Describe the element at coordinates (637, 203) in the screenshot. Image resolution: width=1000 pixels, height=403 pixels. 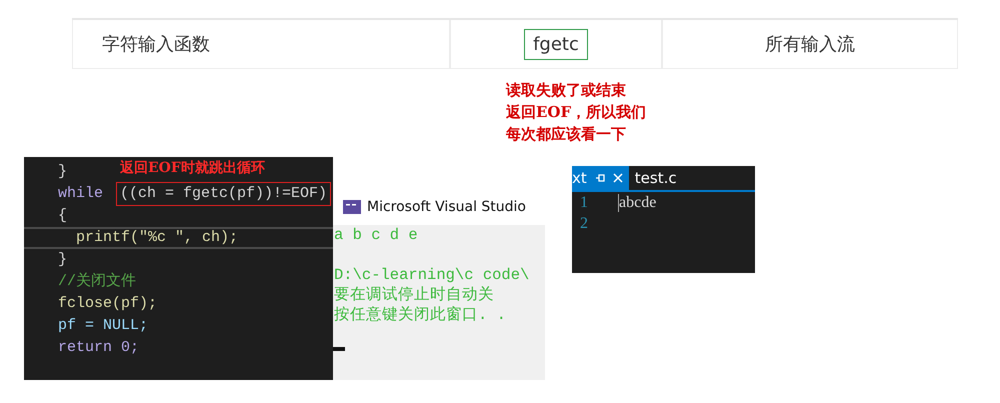
I see `code-text: abcde` at that location.